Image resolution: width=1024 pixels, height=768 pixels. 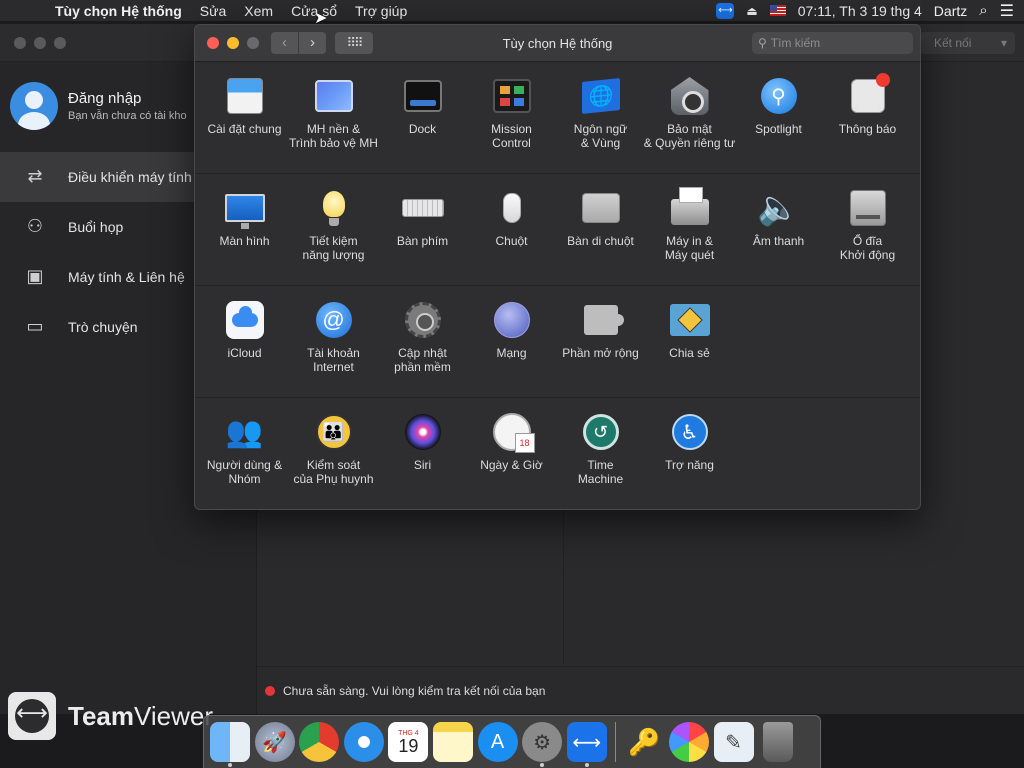 I want to click on pref-label: Ngôn ngữ & Vùng, so click(x=600, y=136).